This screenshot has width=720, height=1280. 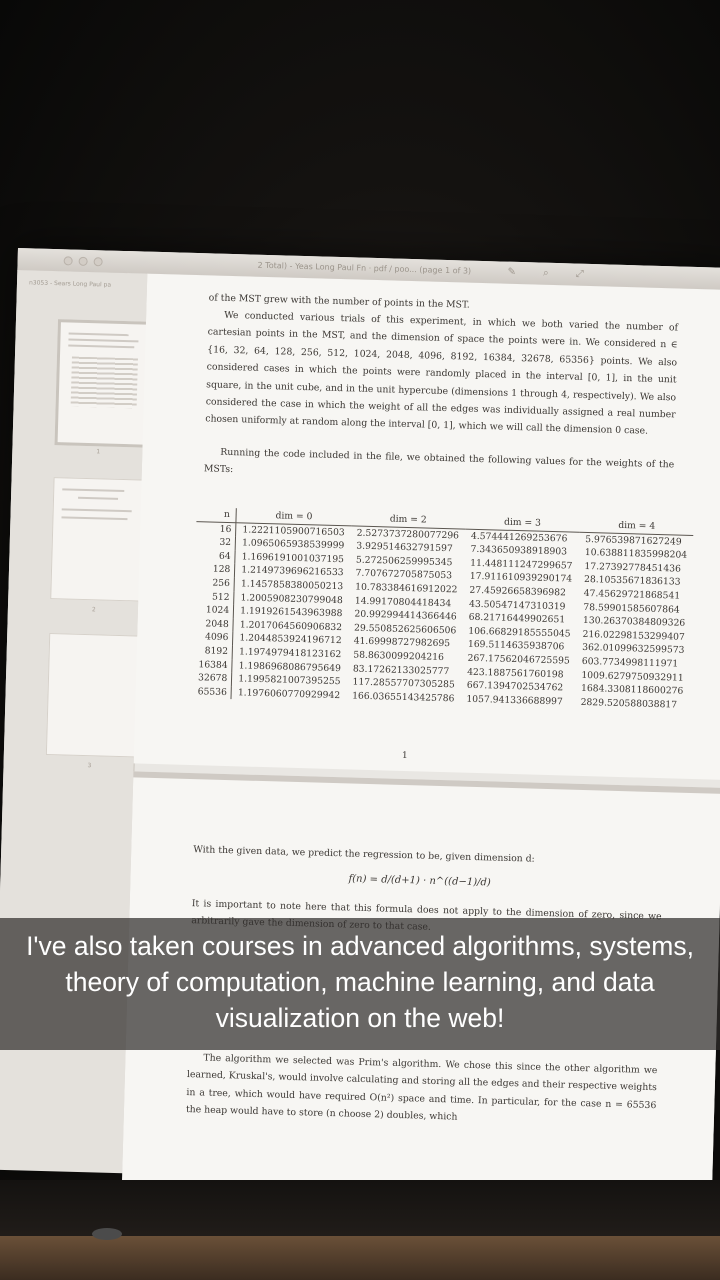 I want to click on column-header: n, so click(x=216, y=515).